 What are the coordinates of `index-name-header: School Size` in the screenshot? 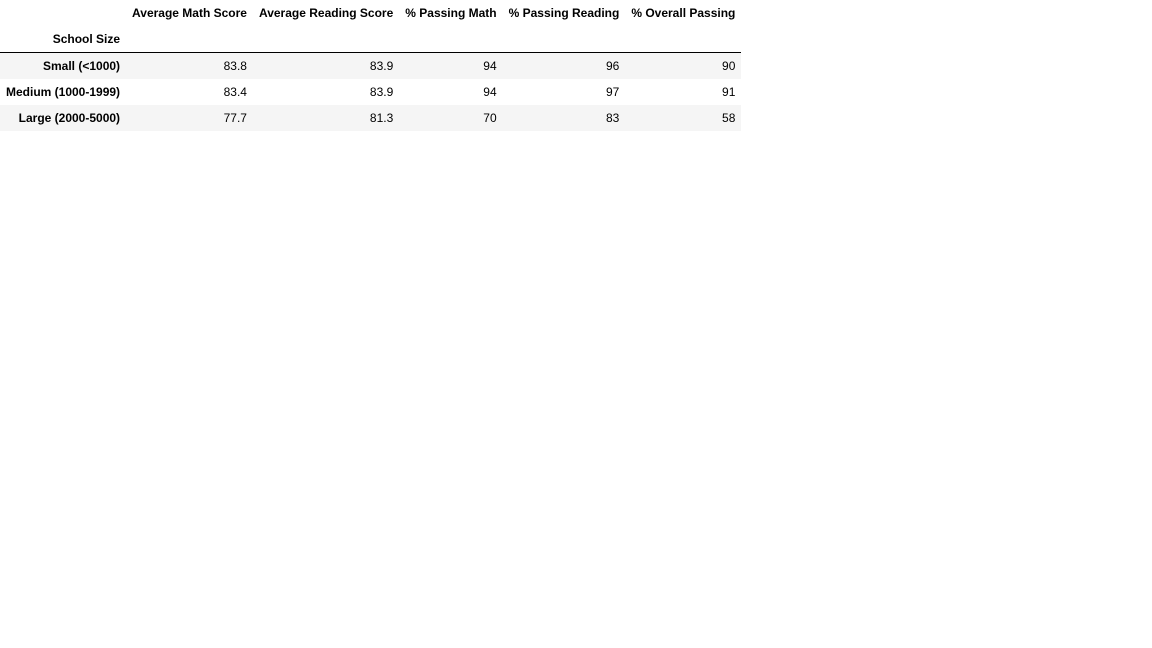 It's located at (63, 39).